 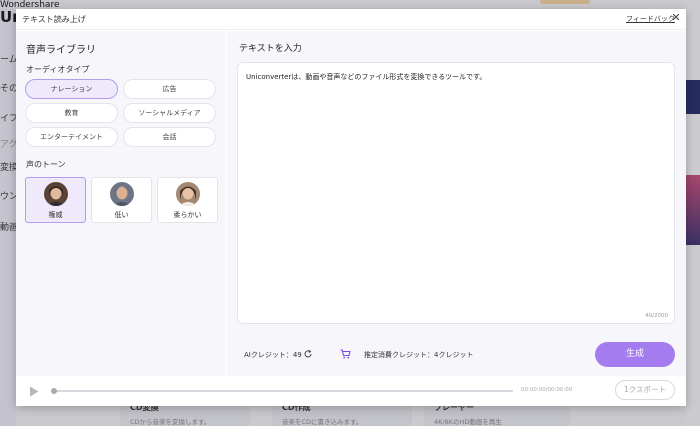 What do you see at coordinates (547, 390) in the screenshot?
I see `playback-time: 00:00:00/00:00:00` at bounding box center [547, 390].